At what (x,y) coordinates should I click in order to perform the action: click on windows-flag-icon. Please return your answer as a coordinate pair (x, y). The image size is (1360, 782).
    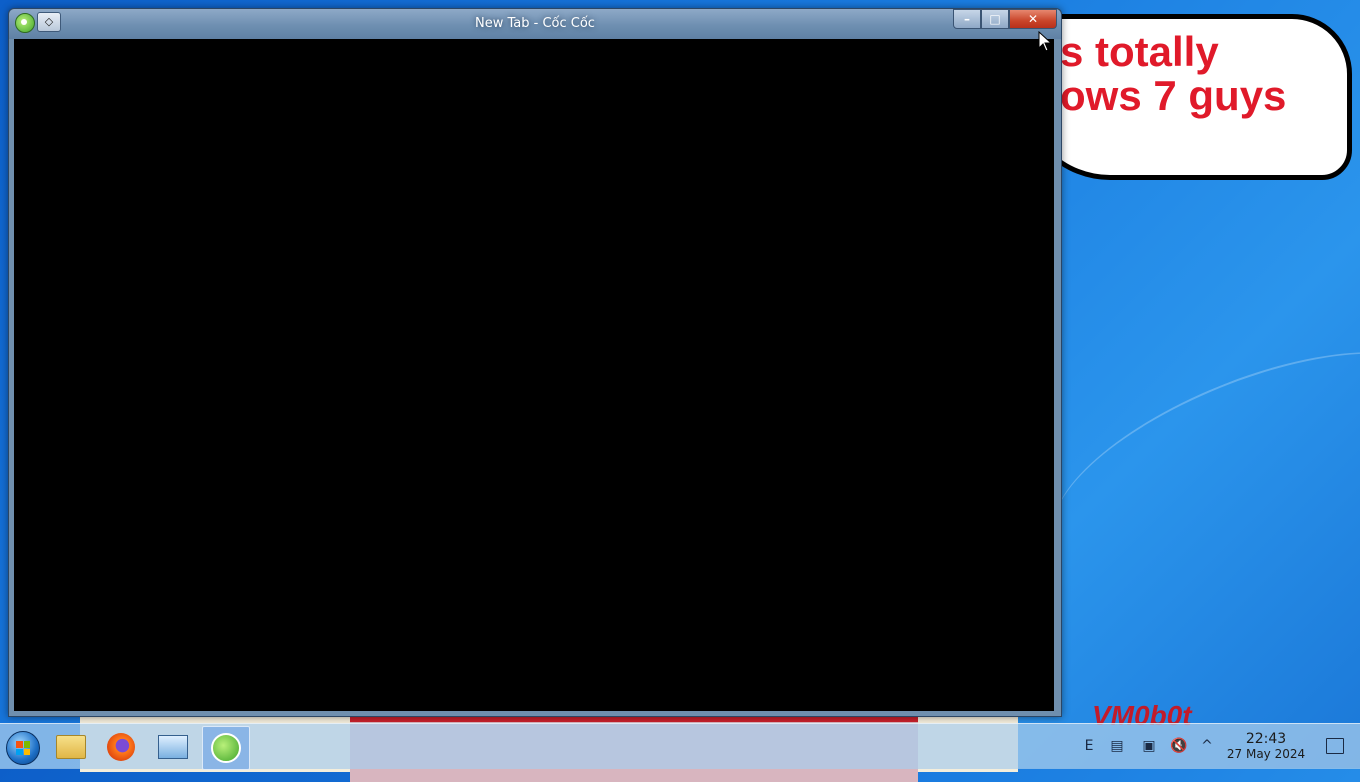
    Looking at the image, I should click on (23, 748).